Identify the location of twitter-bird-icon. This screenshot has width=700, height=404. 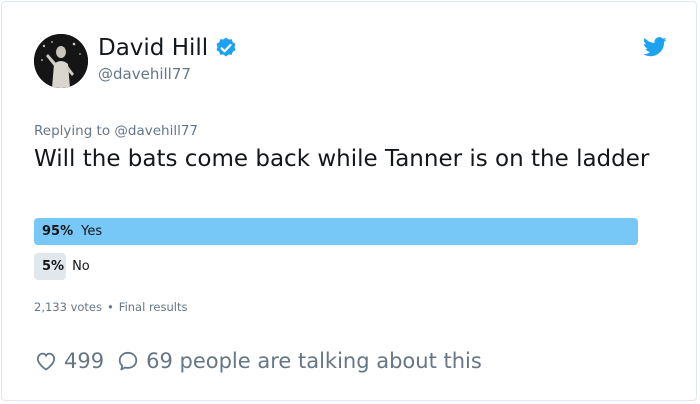
(655, 47).